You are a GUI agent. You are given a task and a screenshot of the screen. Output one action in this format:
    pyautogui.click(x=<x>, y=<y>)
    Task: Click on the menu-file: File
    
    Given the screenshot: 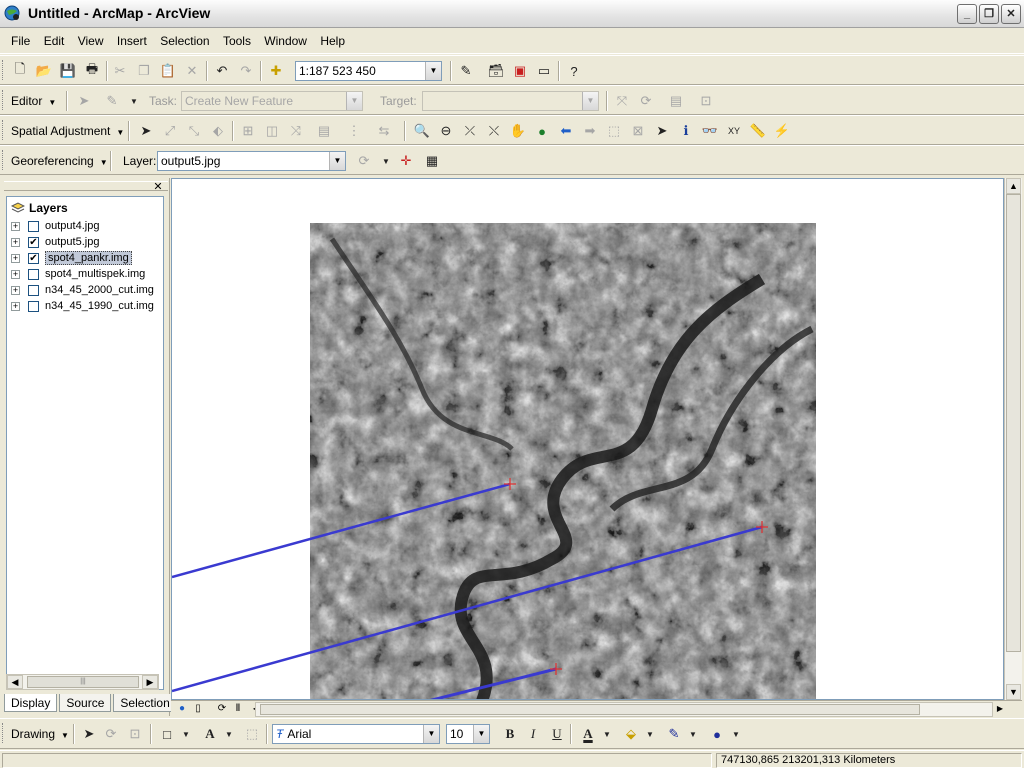 What is the action you would take?
    pyautogui.click(x=20, y=38)
    